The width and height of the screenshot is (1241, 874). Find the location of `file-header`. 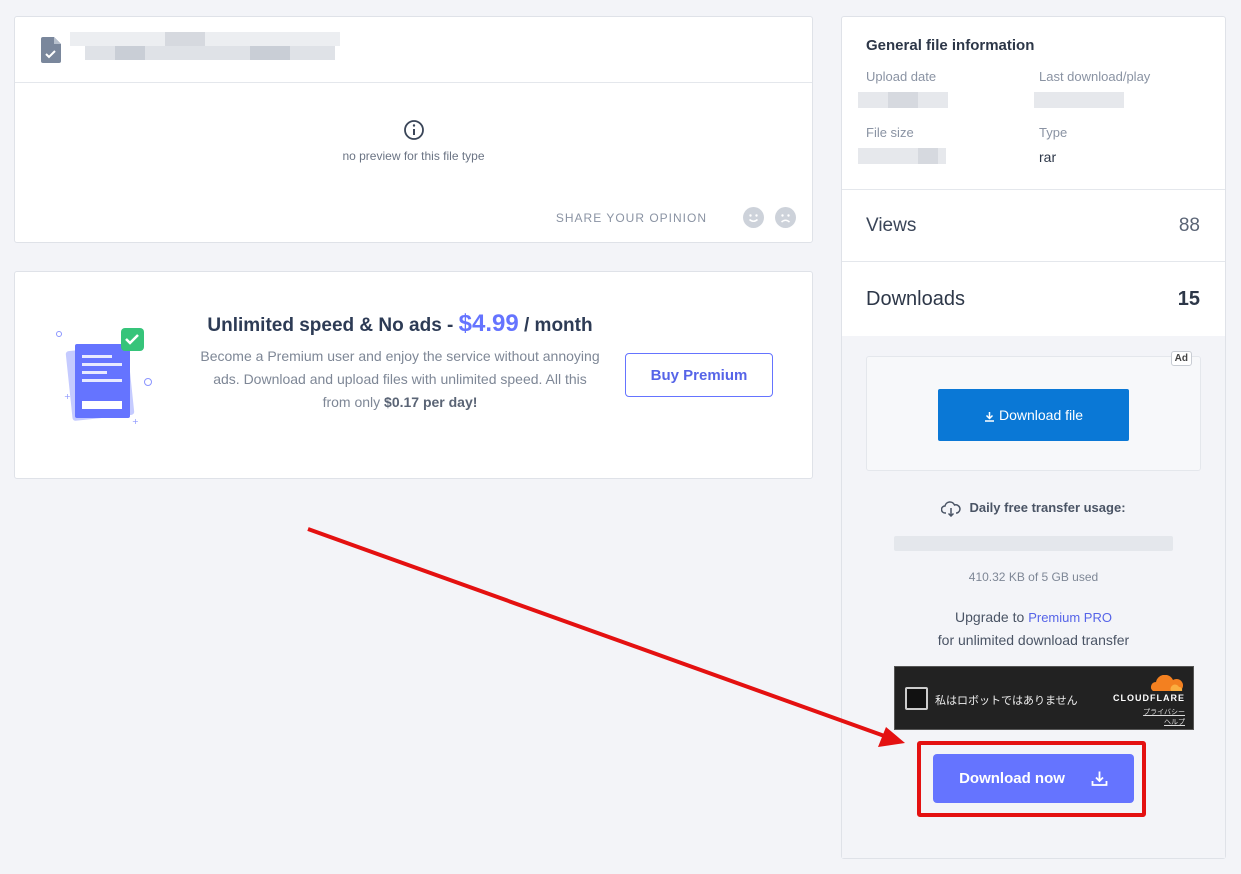

file-header is located at coordinates (413, 50).